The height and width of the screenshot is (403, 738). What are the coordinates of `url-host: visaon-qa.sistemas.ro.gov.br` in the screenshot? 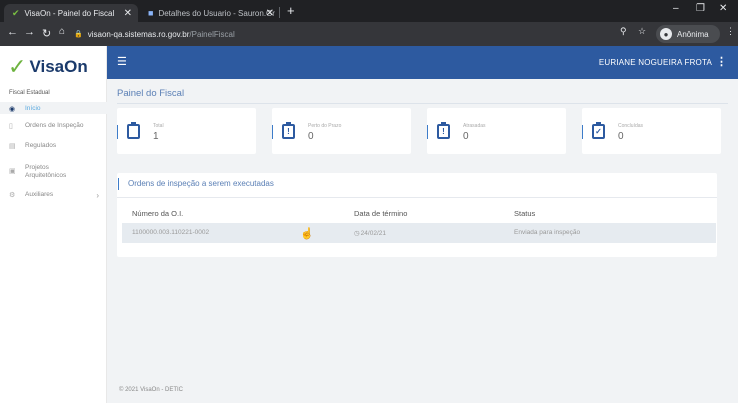 It's located at (138, 34).